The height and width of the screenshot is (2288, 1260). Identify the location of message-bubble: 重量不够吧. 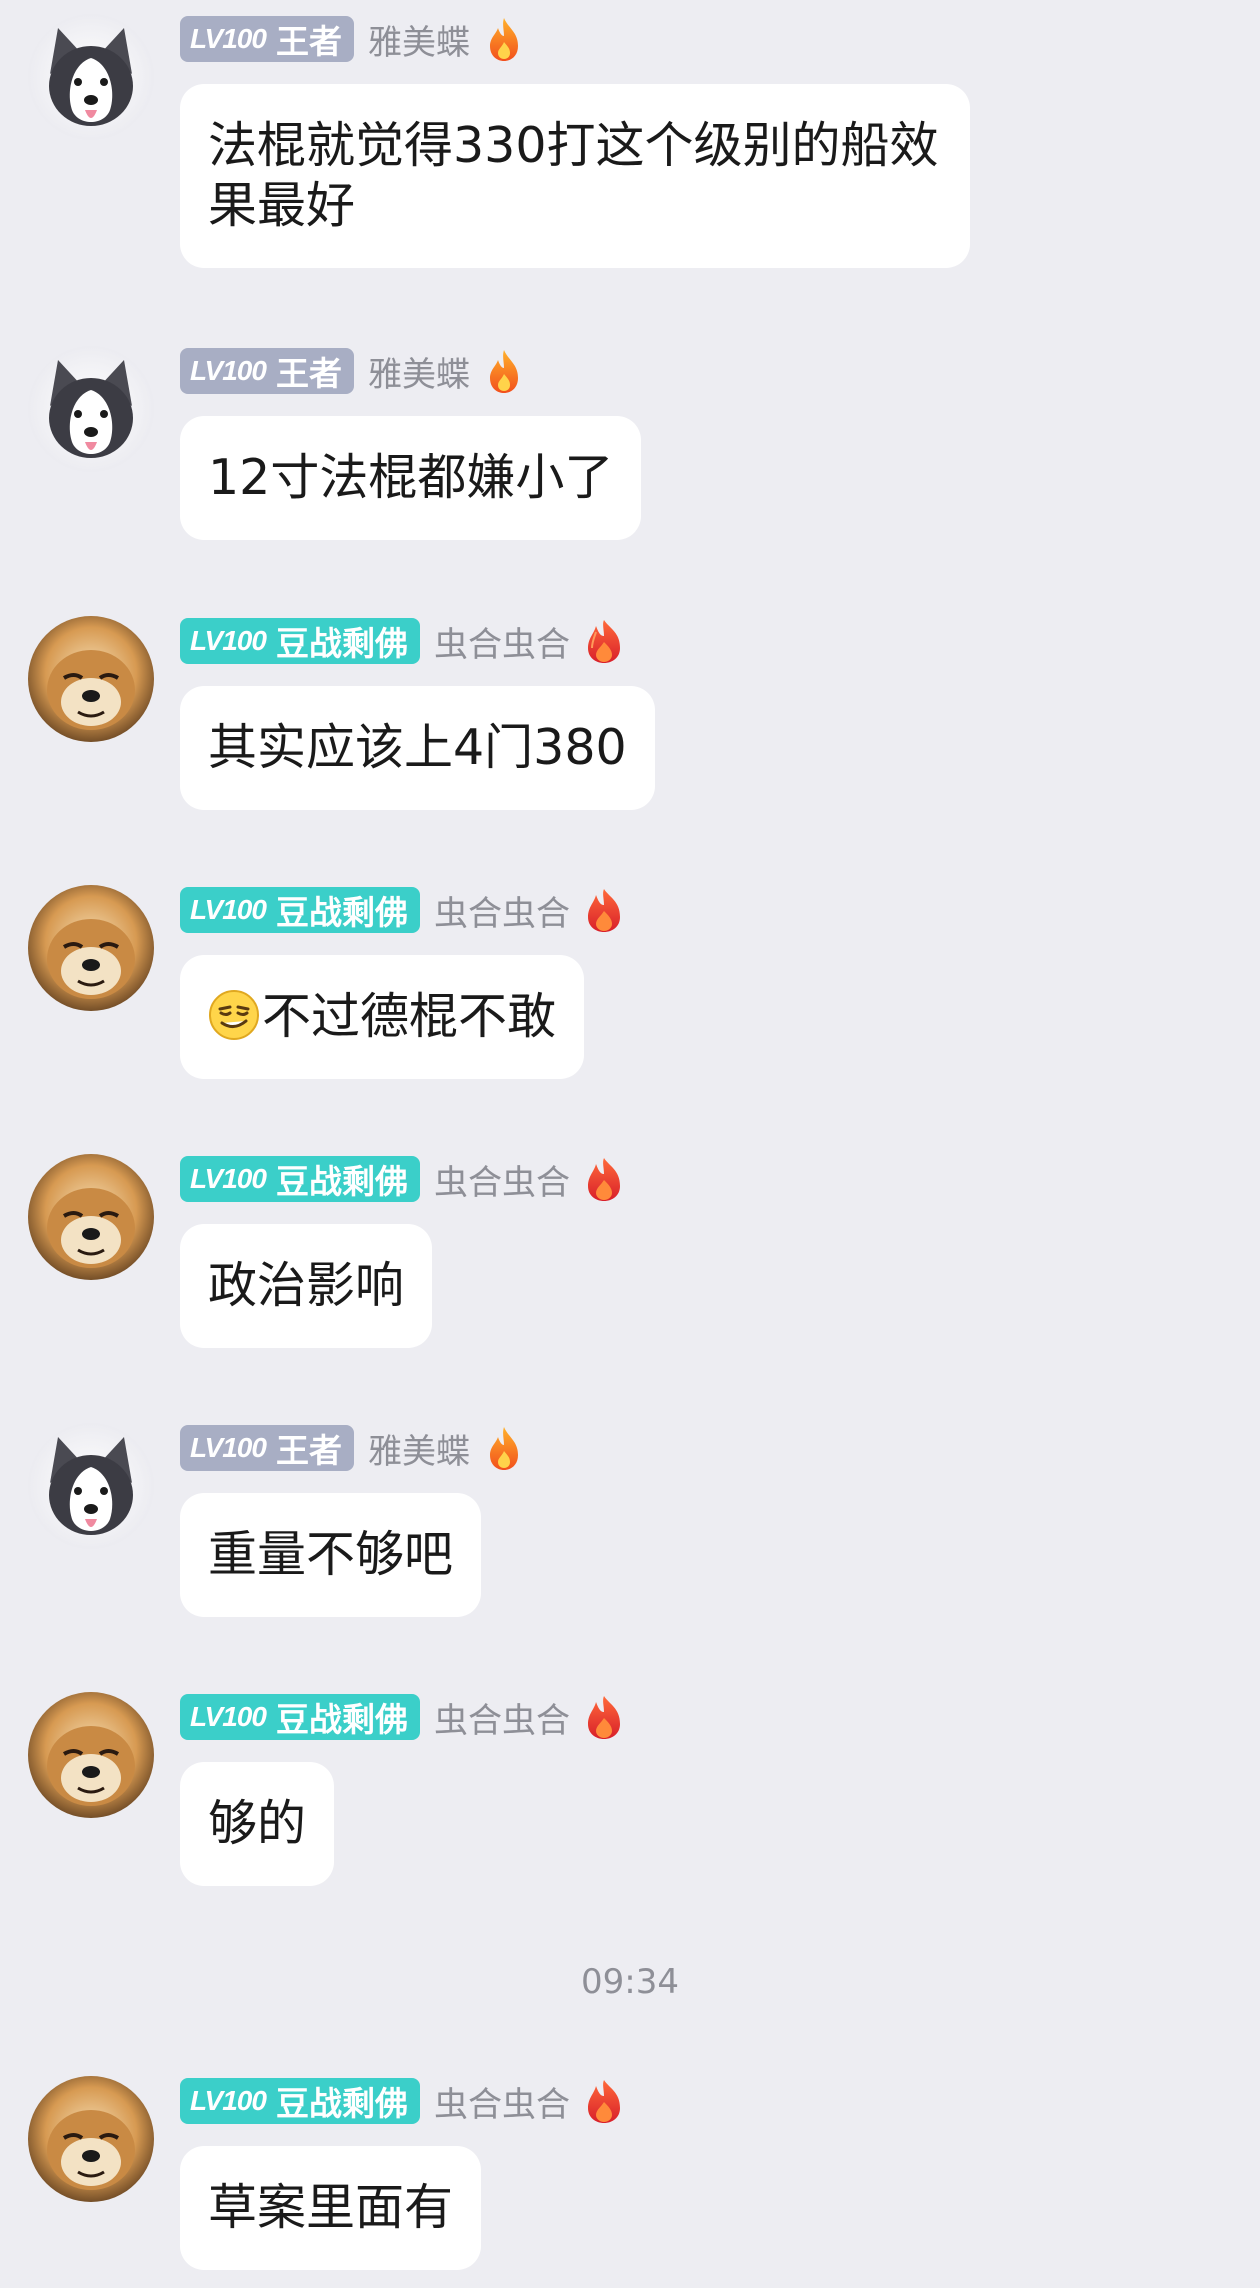
(331, 1555).